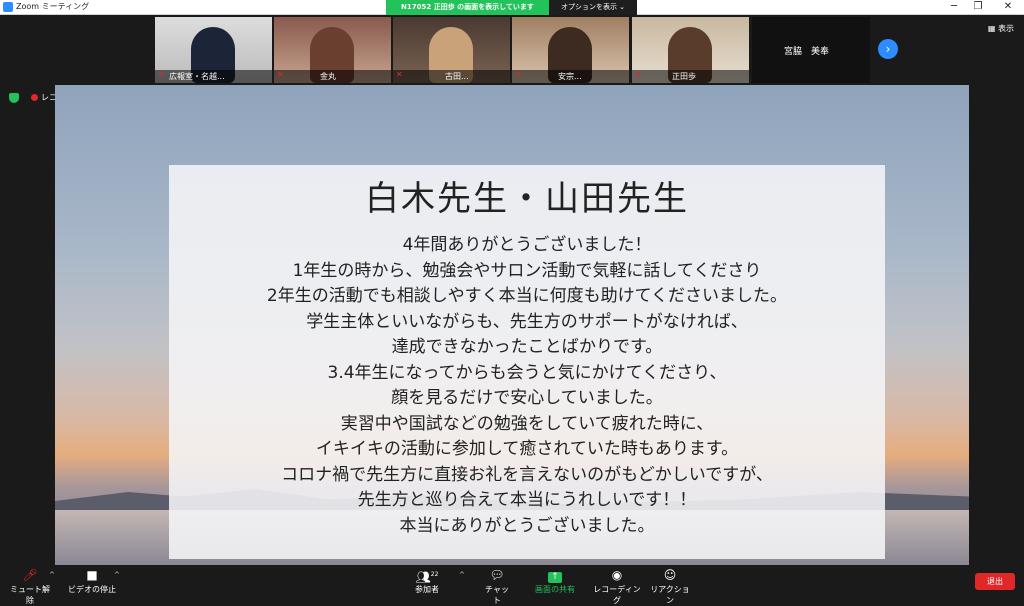 This screenshot has width=1024, height=606. I want to click on emoji-icon: ☺, so click(670, 575).